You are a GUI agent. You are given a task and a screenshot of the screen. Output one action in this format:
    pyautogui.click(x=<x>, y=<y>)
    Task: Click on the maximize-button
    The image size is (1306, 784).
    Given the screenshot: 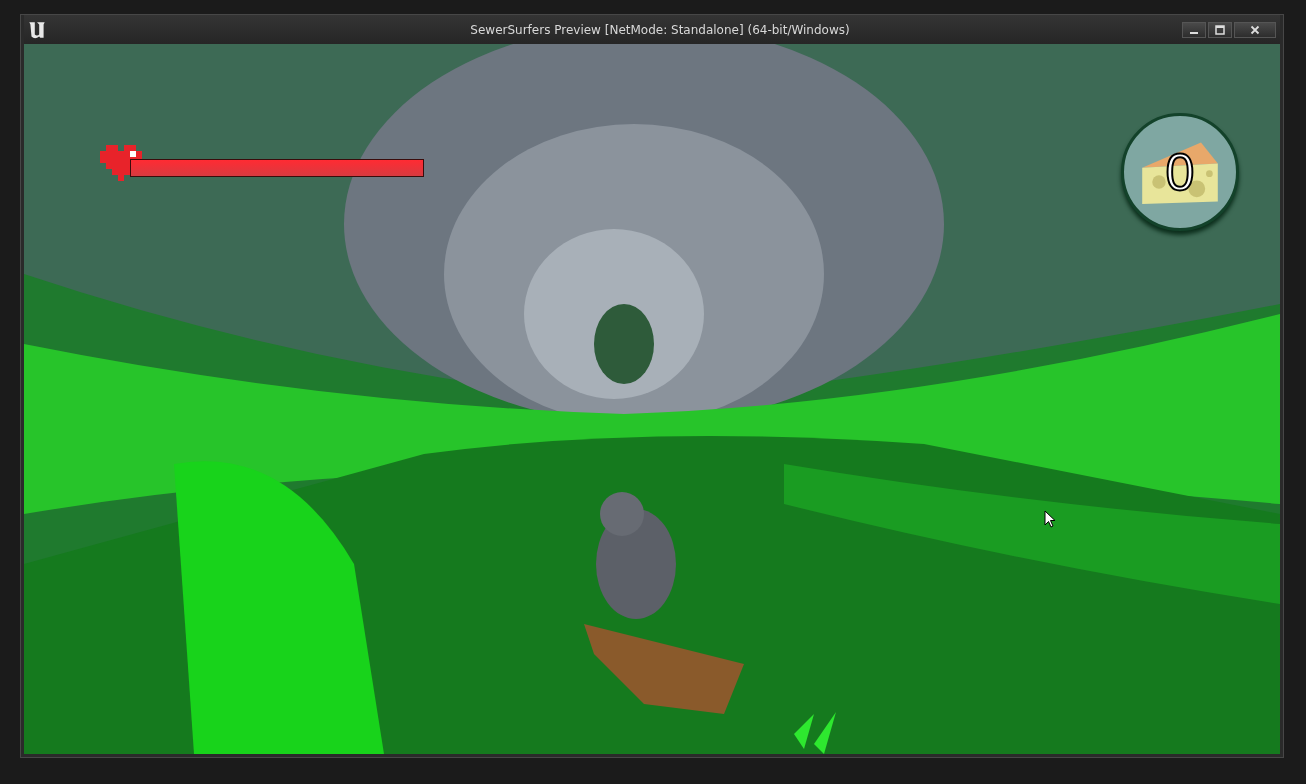 What is the action you would take?
    pyautogui.click(x=1220, y=29)
    